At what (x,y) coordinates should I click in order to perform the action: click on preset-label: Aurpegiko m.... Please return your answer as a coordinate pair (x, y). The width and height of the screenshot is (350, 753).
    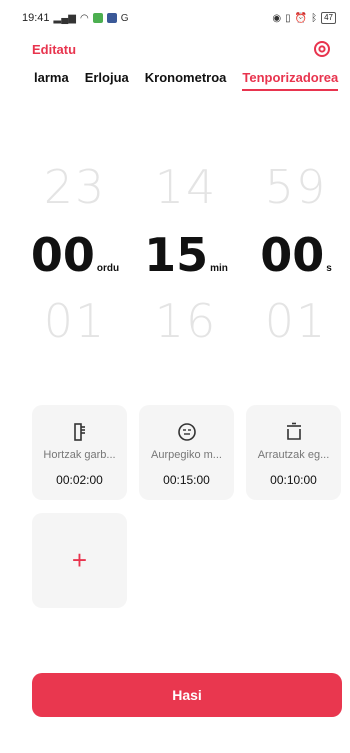
    Looking at the image, I should click on (186, 455).